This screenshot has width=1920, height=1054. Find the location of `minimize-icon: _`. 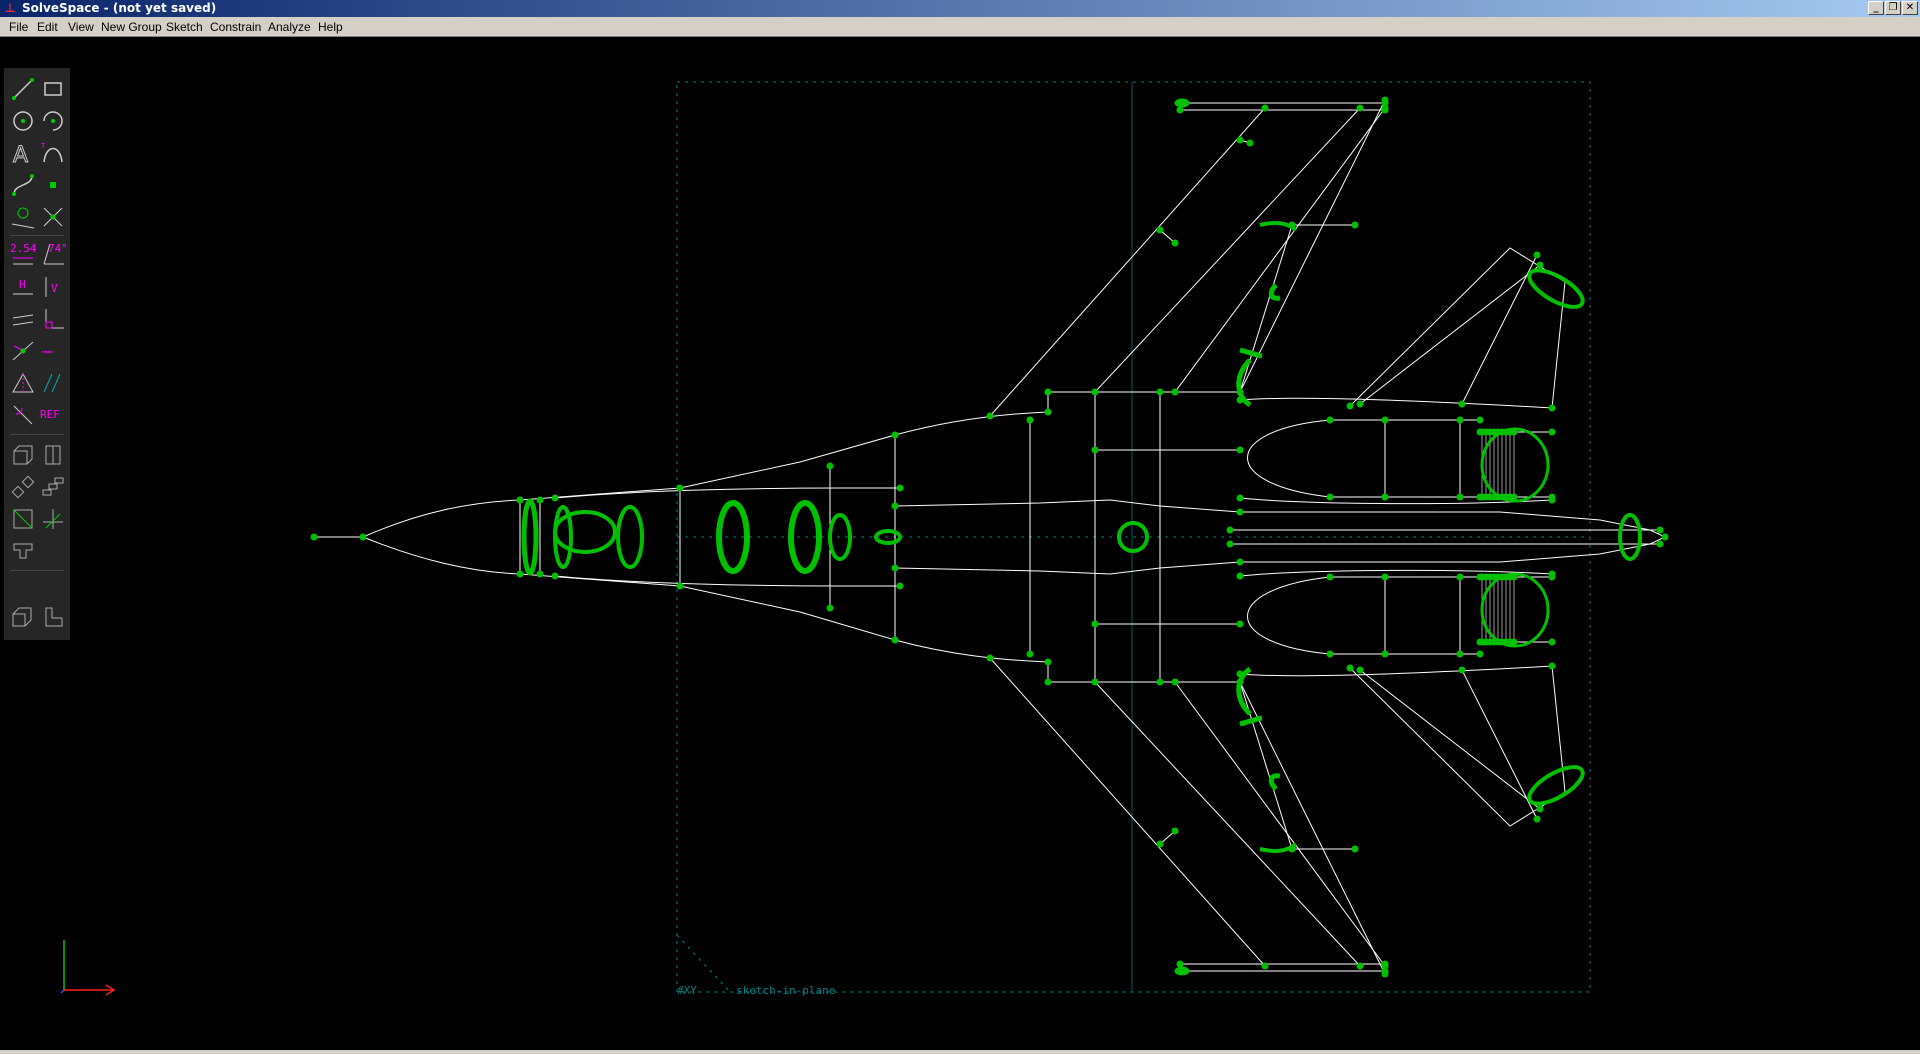

minimize-icon: _ is located at coordinates (1876, 8).